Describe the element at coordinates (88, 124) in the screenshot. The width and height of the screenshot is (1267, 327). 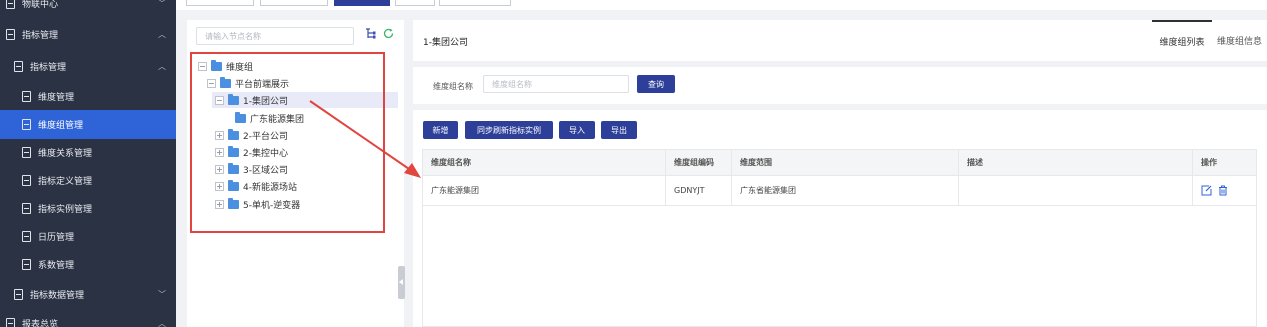
I see `sidebar-item-dimension-group-management: 维度组管理` at that location.